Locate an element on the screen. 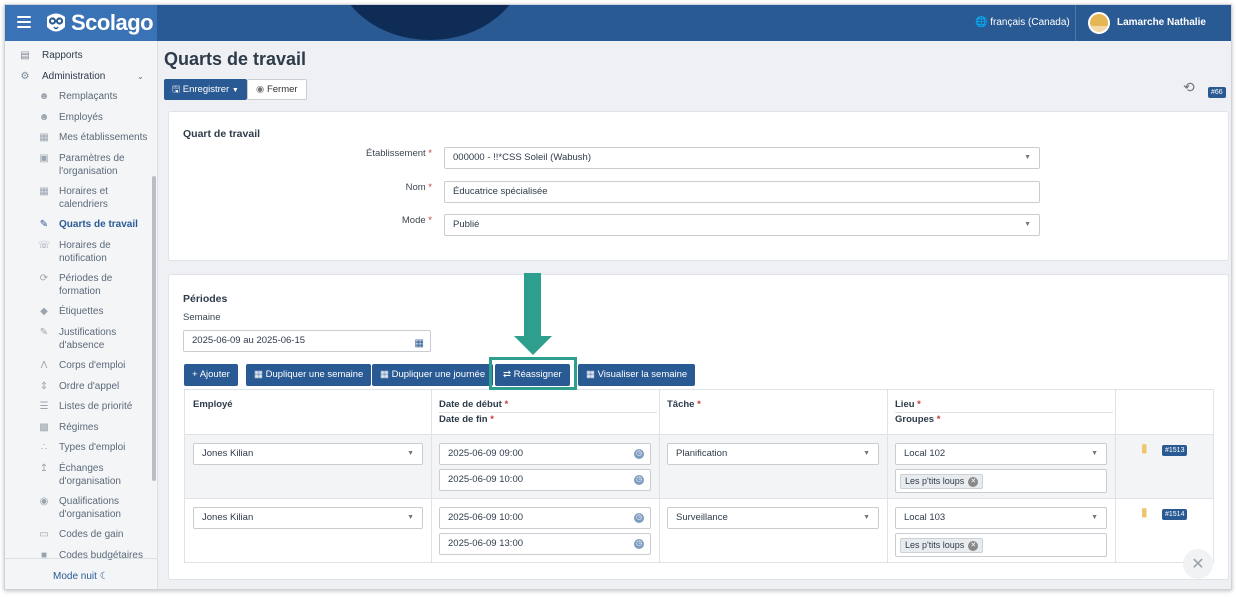  gear-icon: ⚙ is located at coordinates (25, 76).